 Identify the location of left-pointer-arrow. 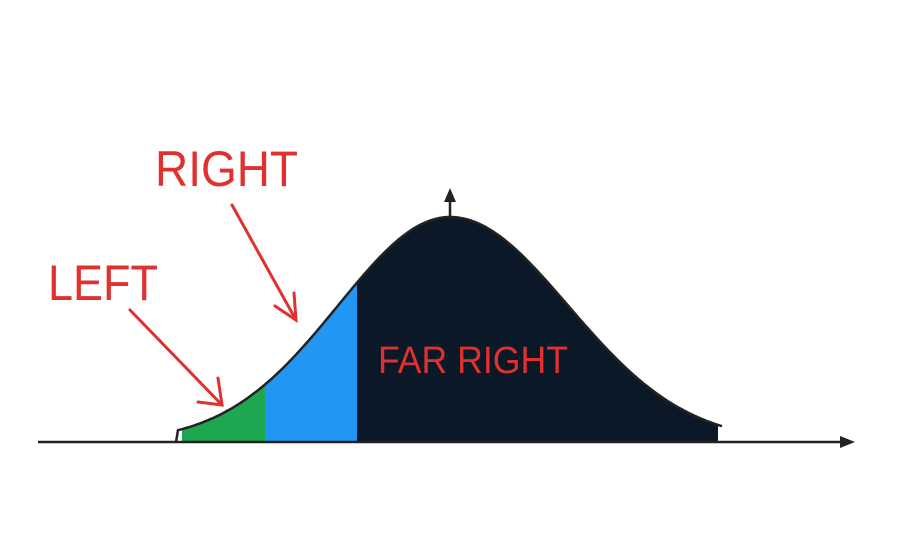
(176, 357).